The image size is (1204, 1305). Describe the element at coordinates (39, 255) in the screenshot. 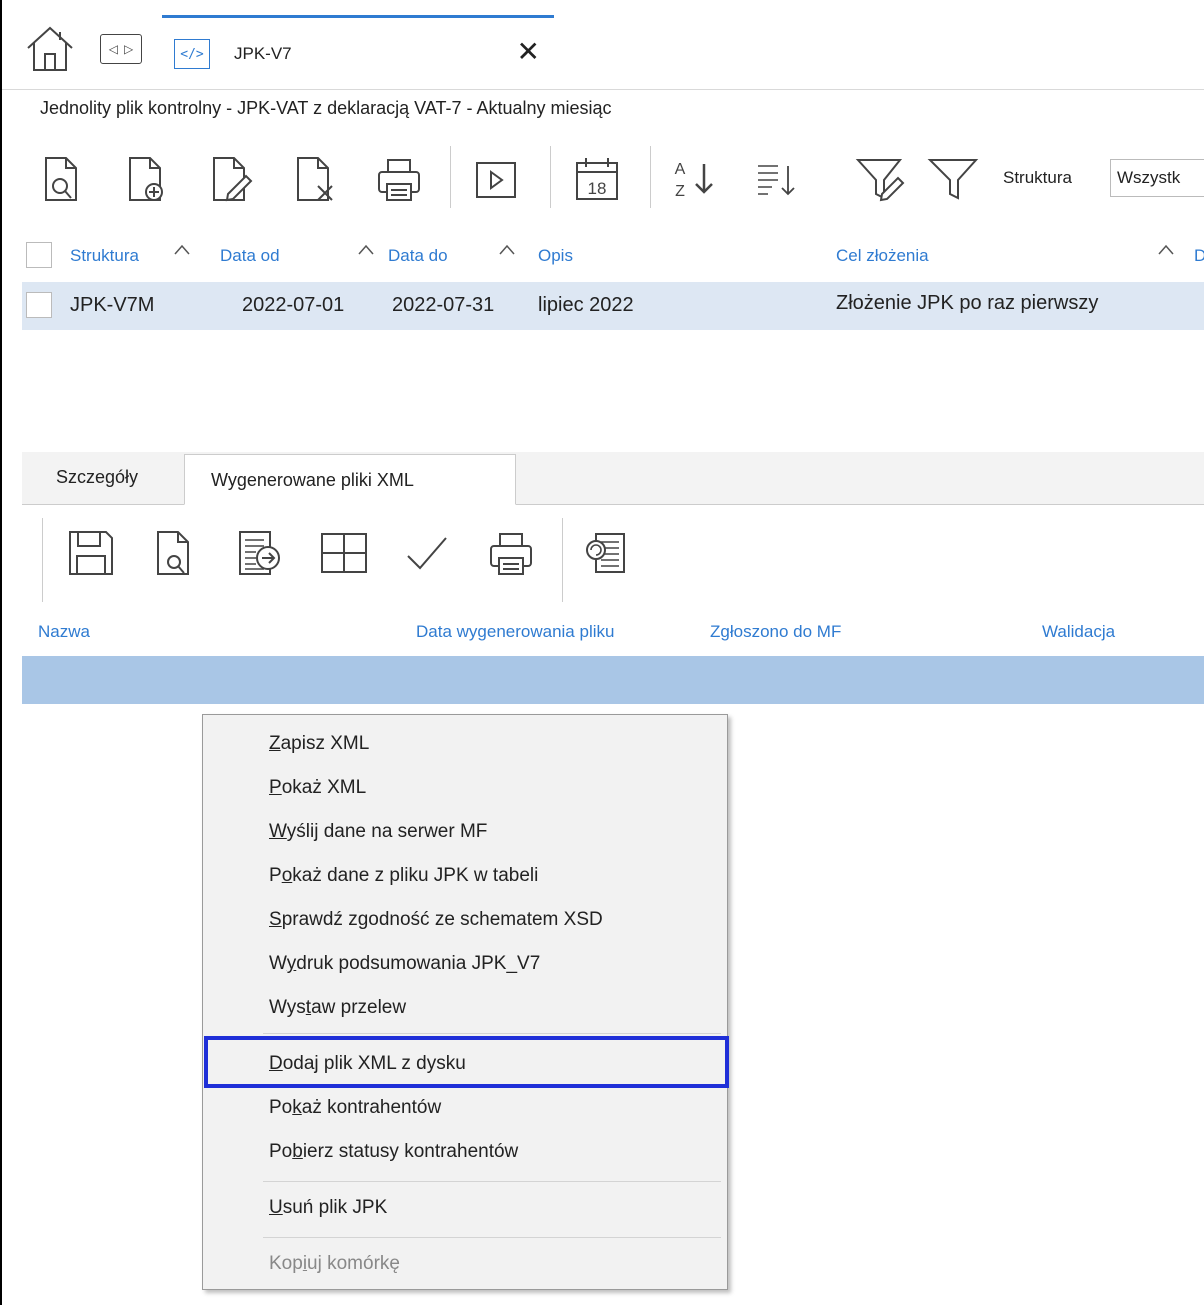

I see `select-all-checkbox` at that location.